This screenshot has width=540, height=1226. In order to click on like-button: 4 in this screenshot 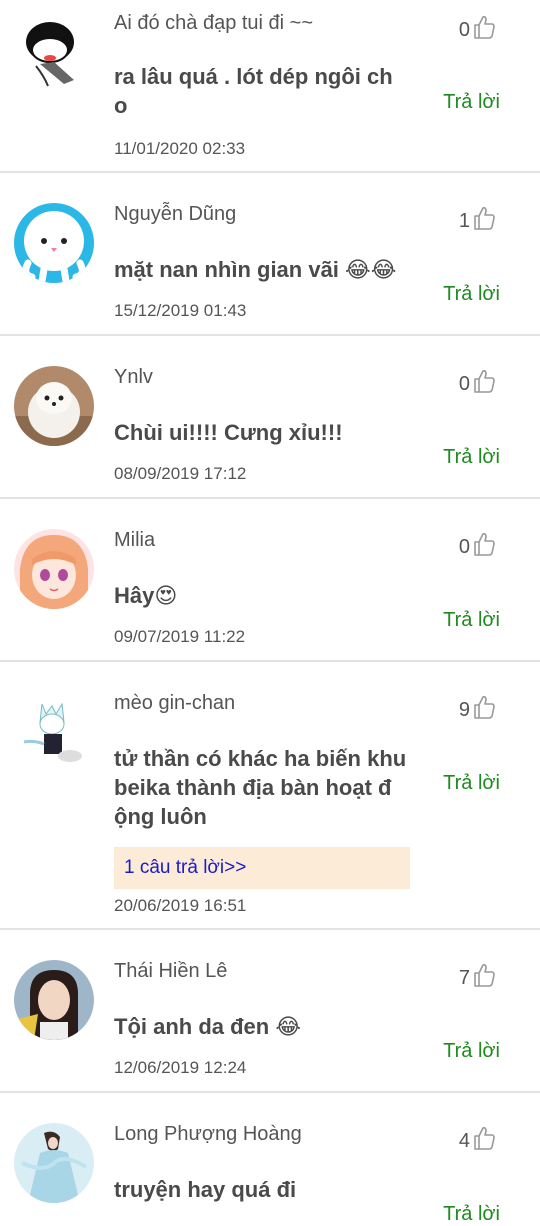, I will do `click(477, 1141)`.